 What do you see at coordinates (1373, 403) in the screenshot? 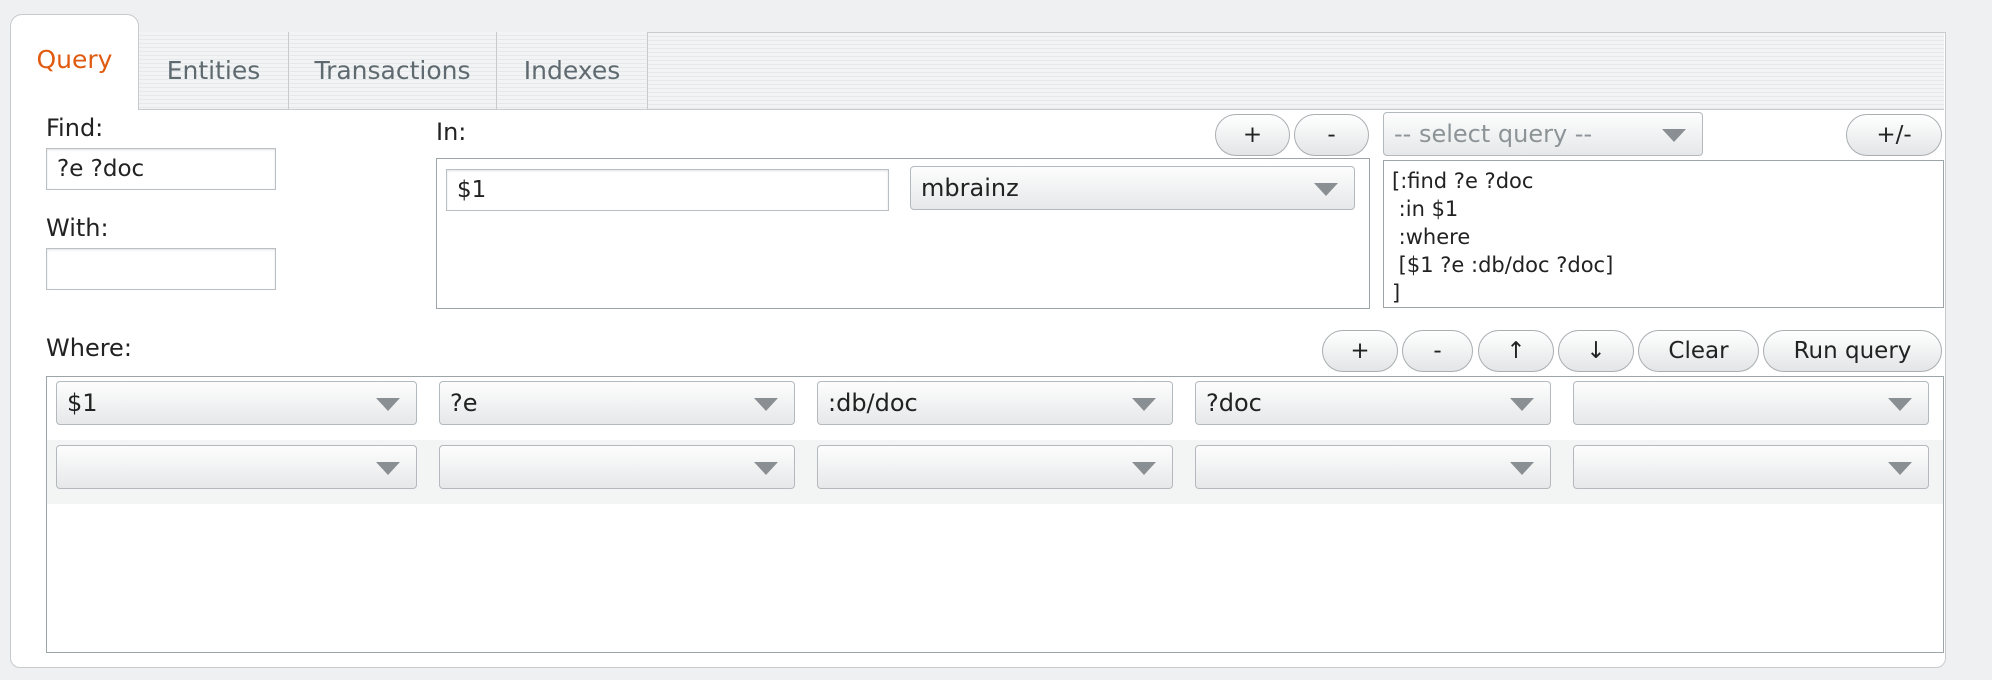
I see `where-row-1-value-select: ?doc` at bounding box center [1373, 403].